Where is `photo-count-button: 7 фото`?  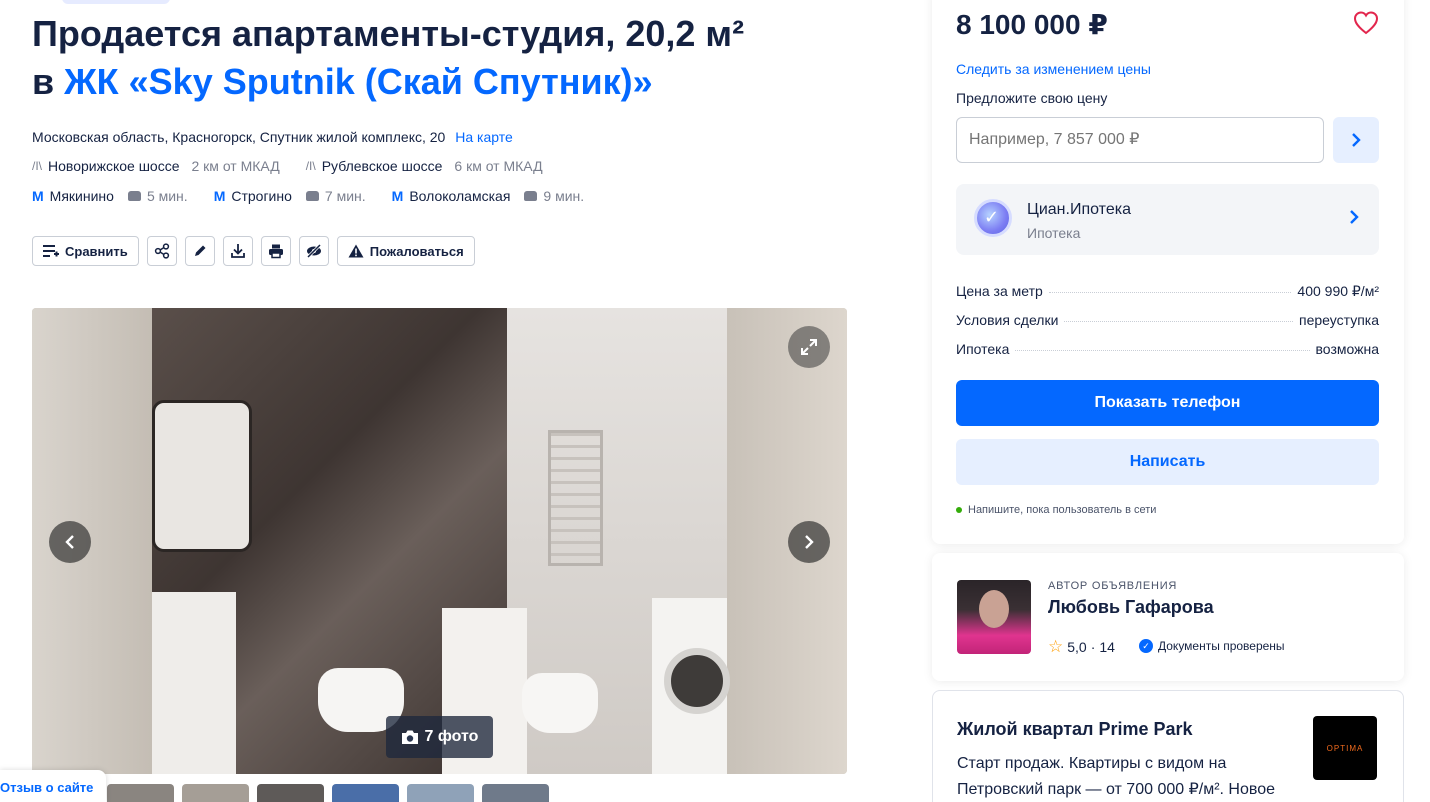
photo-count-button: 7 фото is located at coordinates (439, 737).